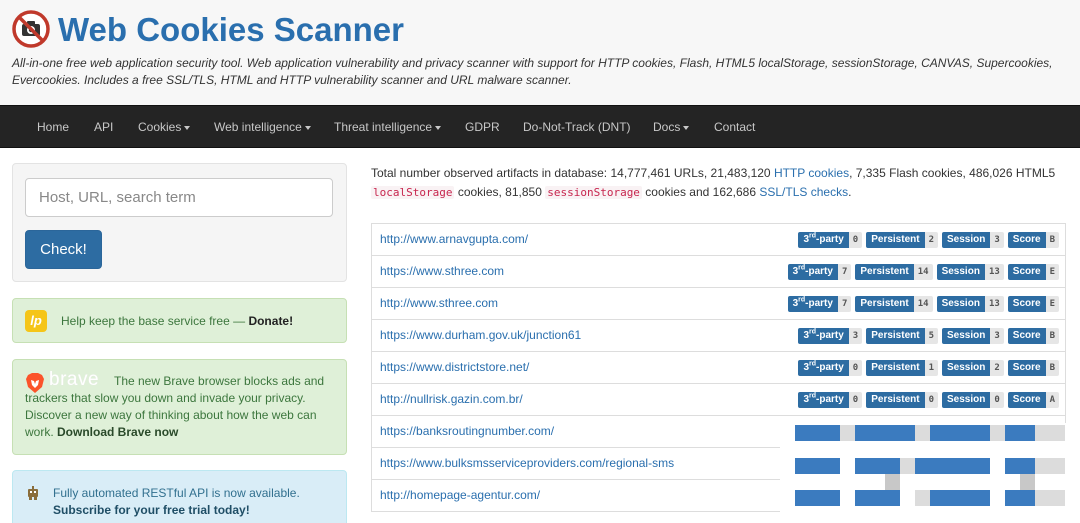 The image size is (1080, 523). What do you see at coordinates (36, 321) in the screenshot?
I see `liberapay-icon: lp` at bounding box center [36, 321].